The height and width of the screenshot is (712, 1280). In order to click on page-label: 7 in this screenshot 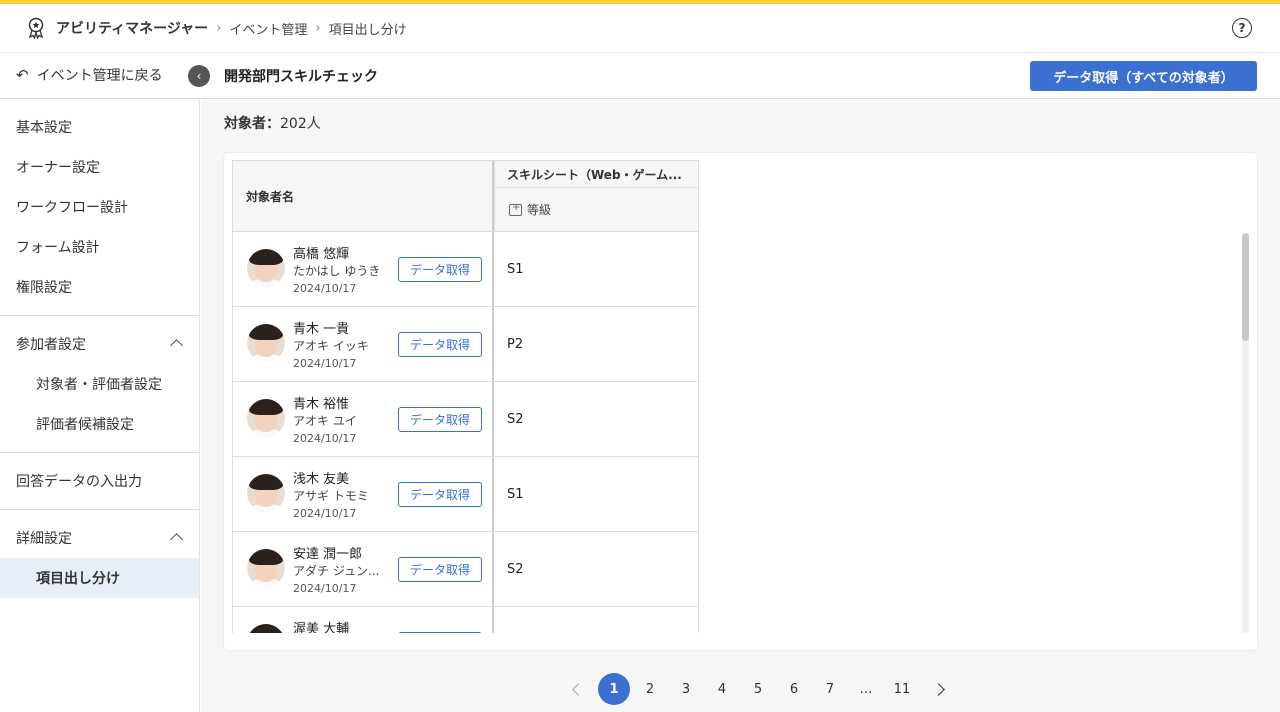, I will do `click(830, 689)`.